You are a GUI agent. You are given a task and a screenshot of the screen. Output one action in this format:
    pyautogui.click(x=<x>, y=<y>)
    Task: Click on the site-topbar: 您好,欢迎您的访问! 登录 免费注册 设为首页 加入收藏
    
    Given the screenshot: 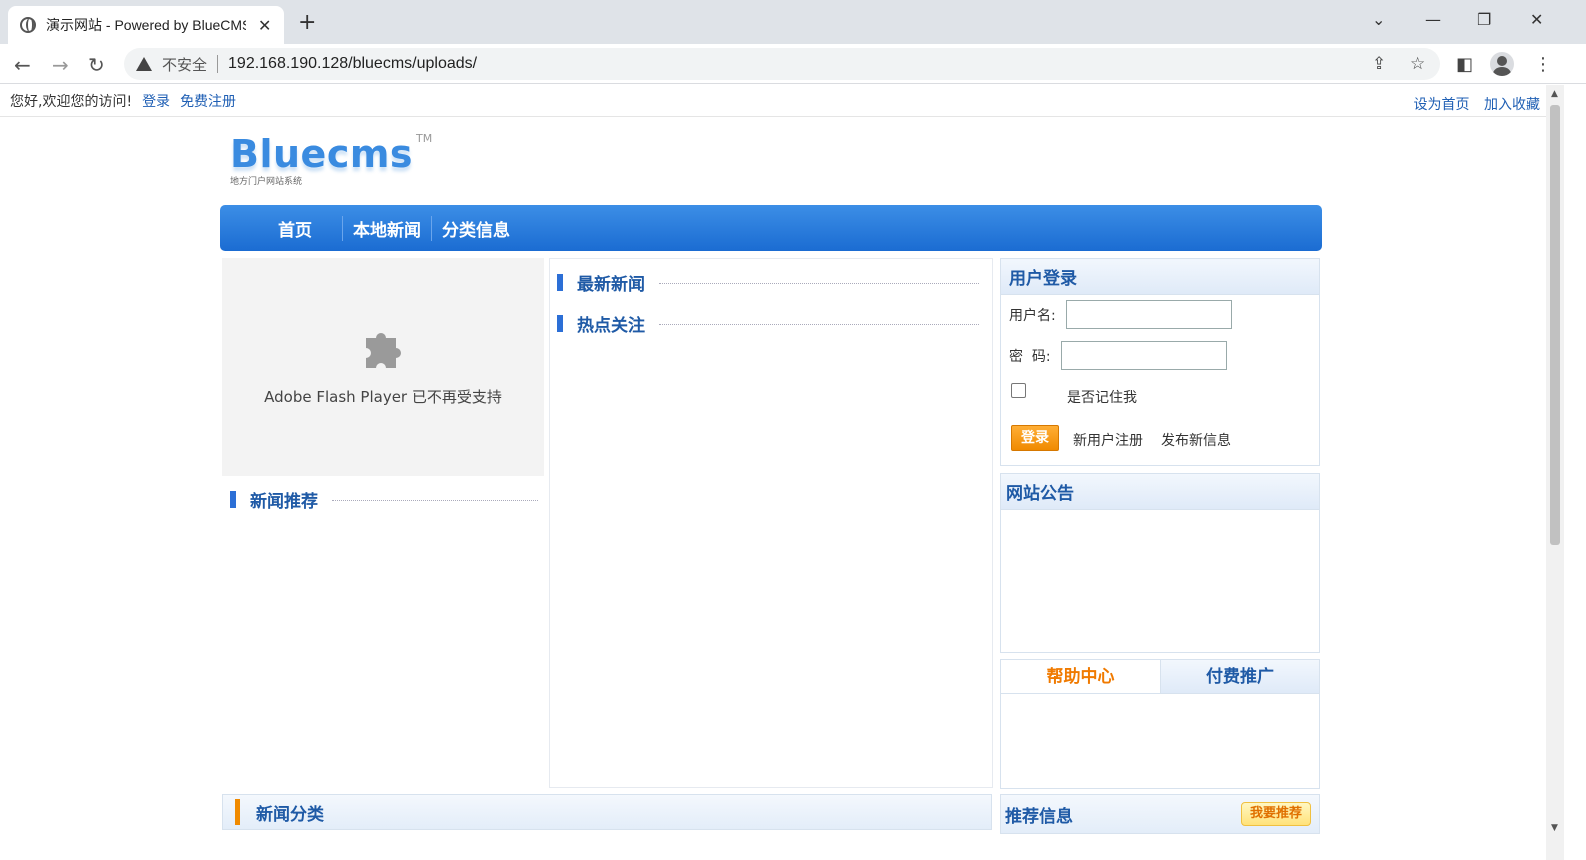 What is the action you would take?
    pyautogui.click(x=773, y=101)
    